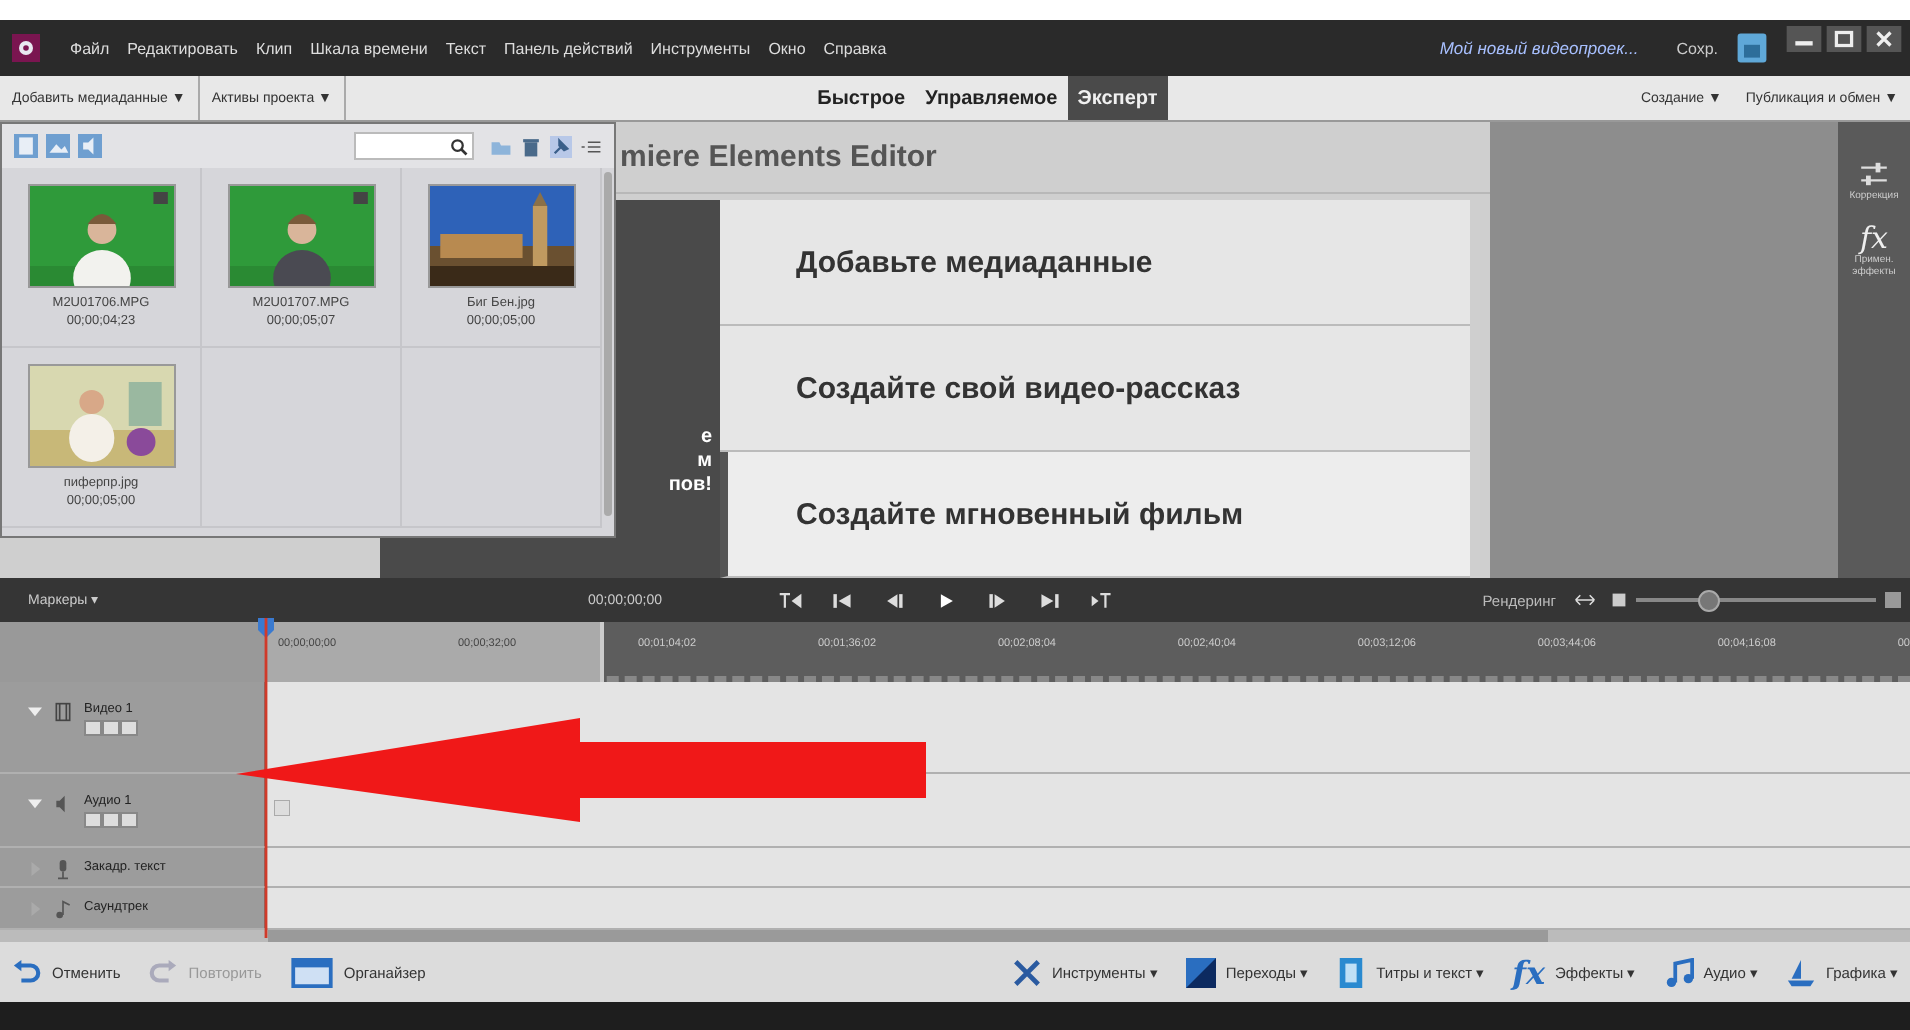 This screenshot has width=1910, height=1030. Describe the element at coordinates (855, 48) in the screenshot. I see `menu-item: Справка` at that location.